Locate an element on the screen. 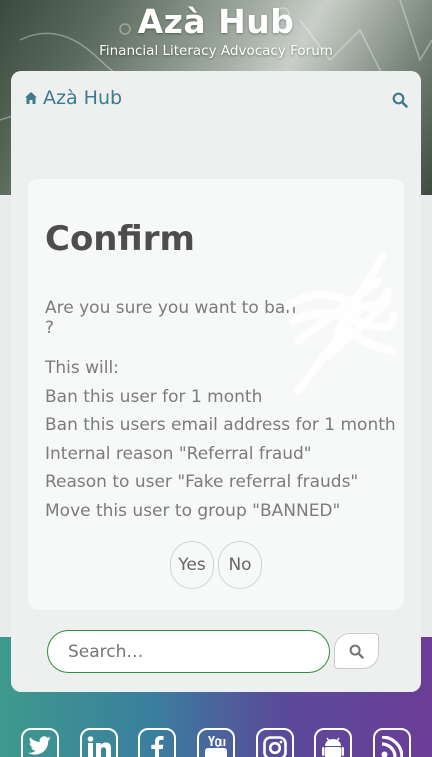 The image size is (432, 757). rss-icon is located at coordinates (392, 746).